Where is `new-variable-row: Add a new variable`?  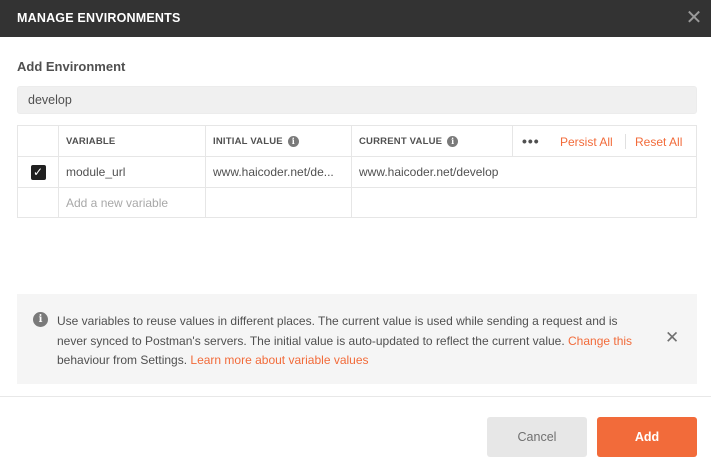
new-variable-row: Add a new variable is located at coordinates (357, 203).